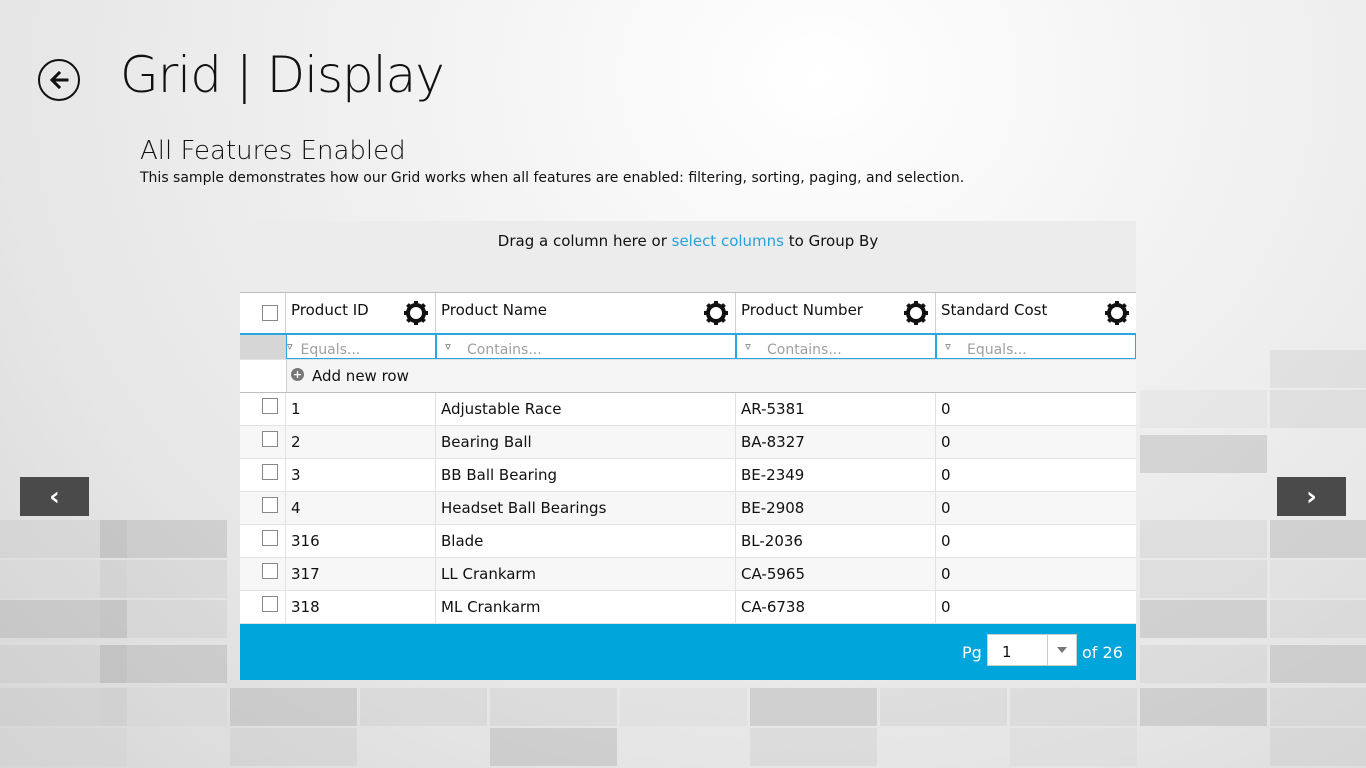 The height and width of the screenshot is (768, 1366). What do you see at coordinates (836, 607) in the screenshot?
I see `cell-product-number: CA-6738` at bounding box center [836, 607].